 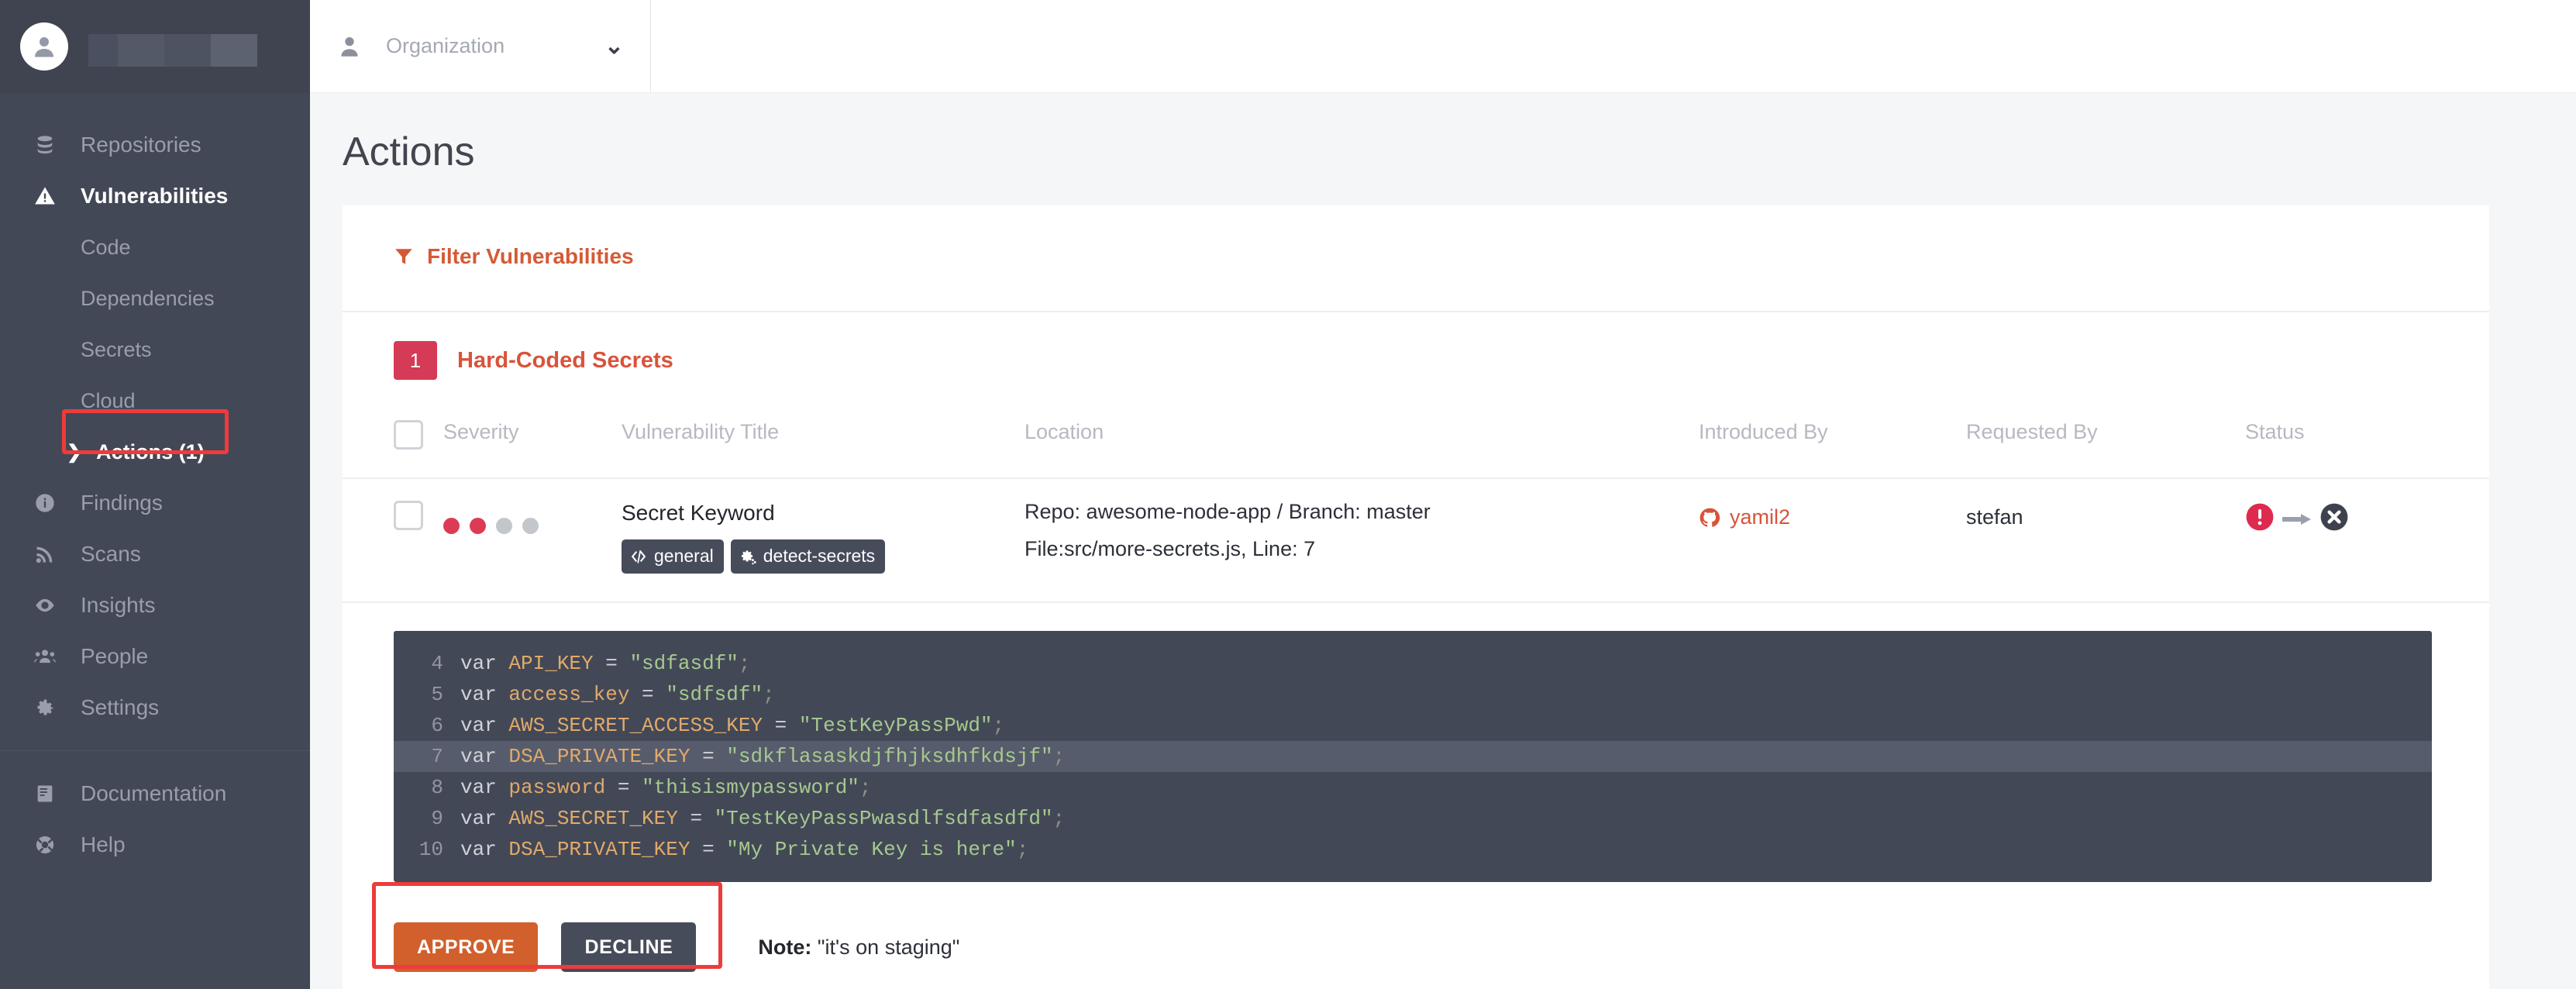 What do you see at coordinates (103, 844) in the screenshot?
I see `sidebar-item-label: Help` at bounding box center [103, 844].